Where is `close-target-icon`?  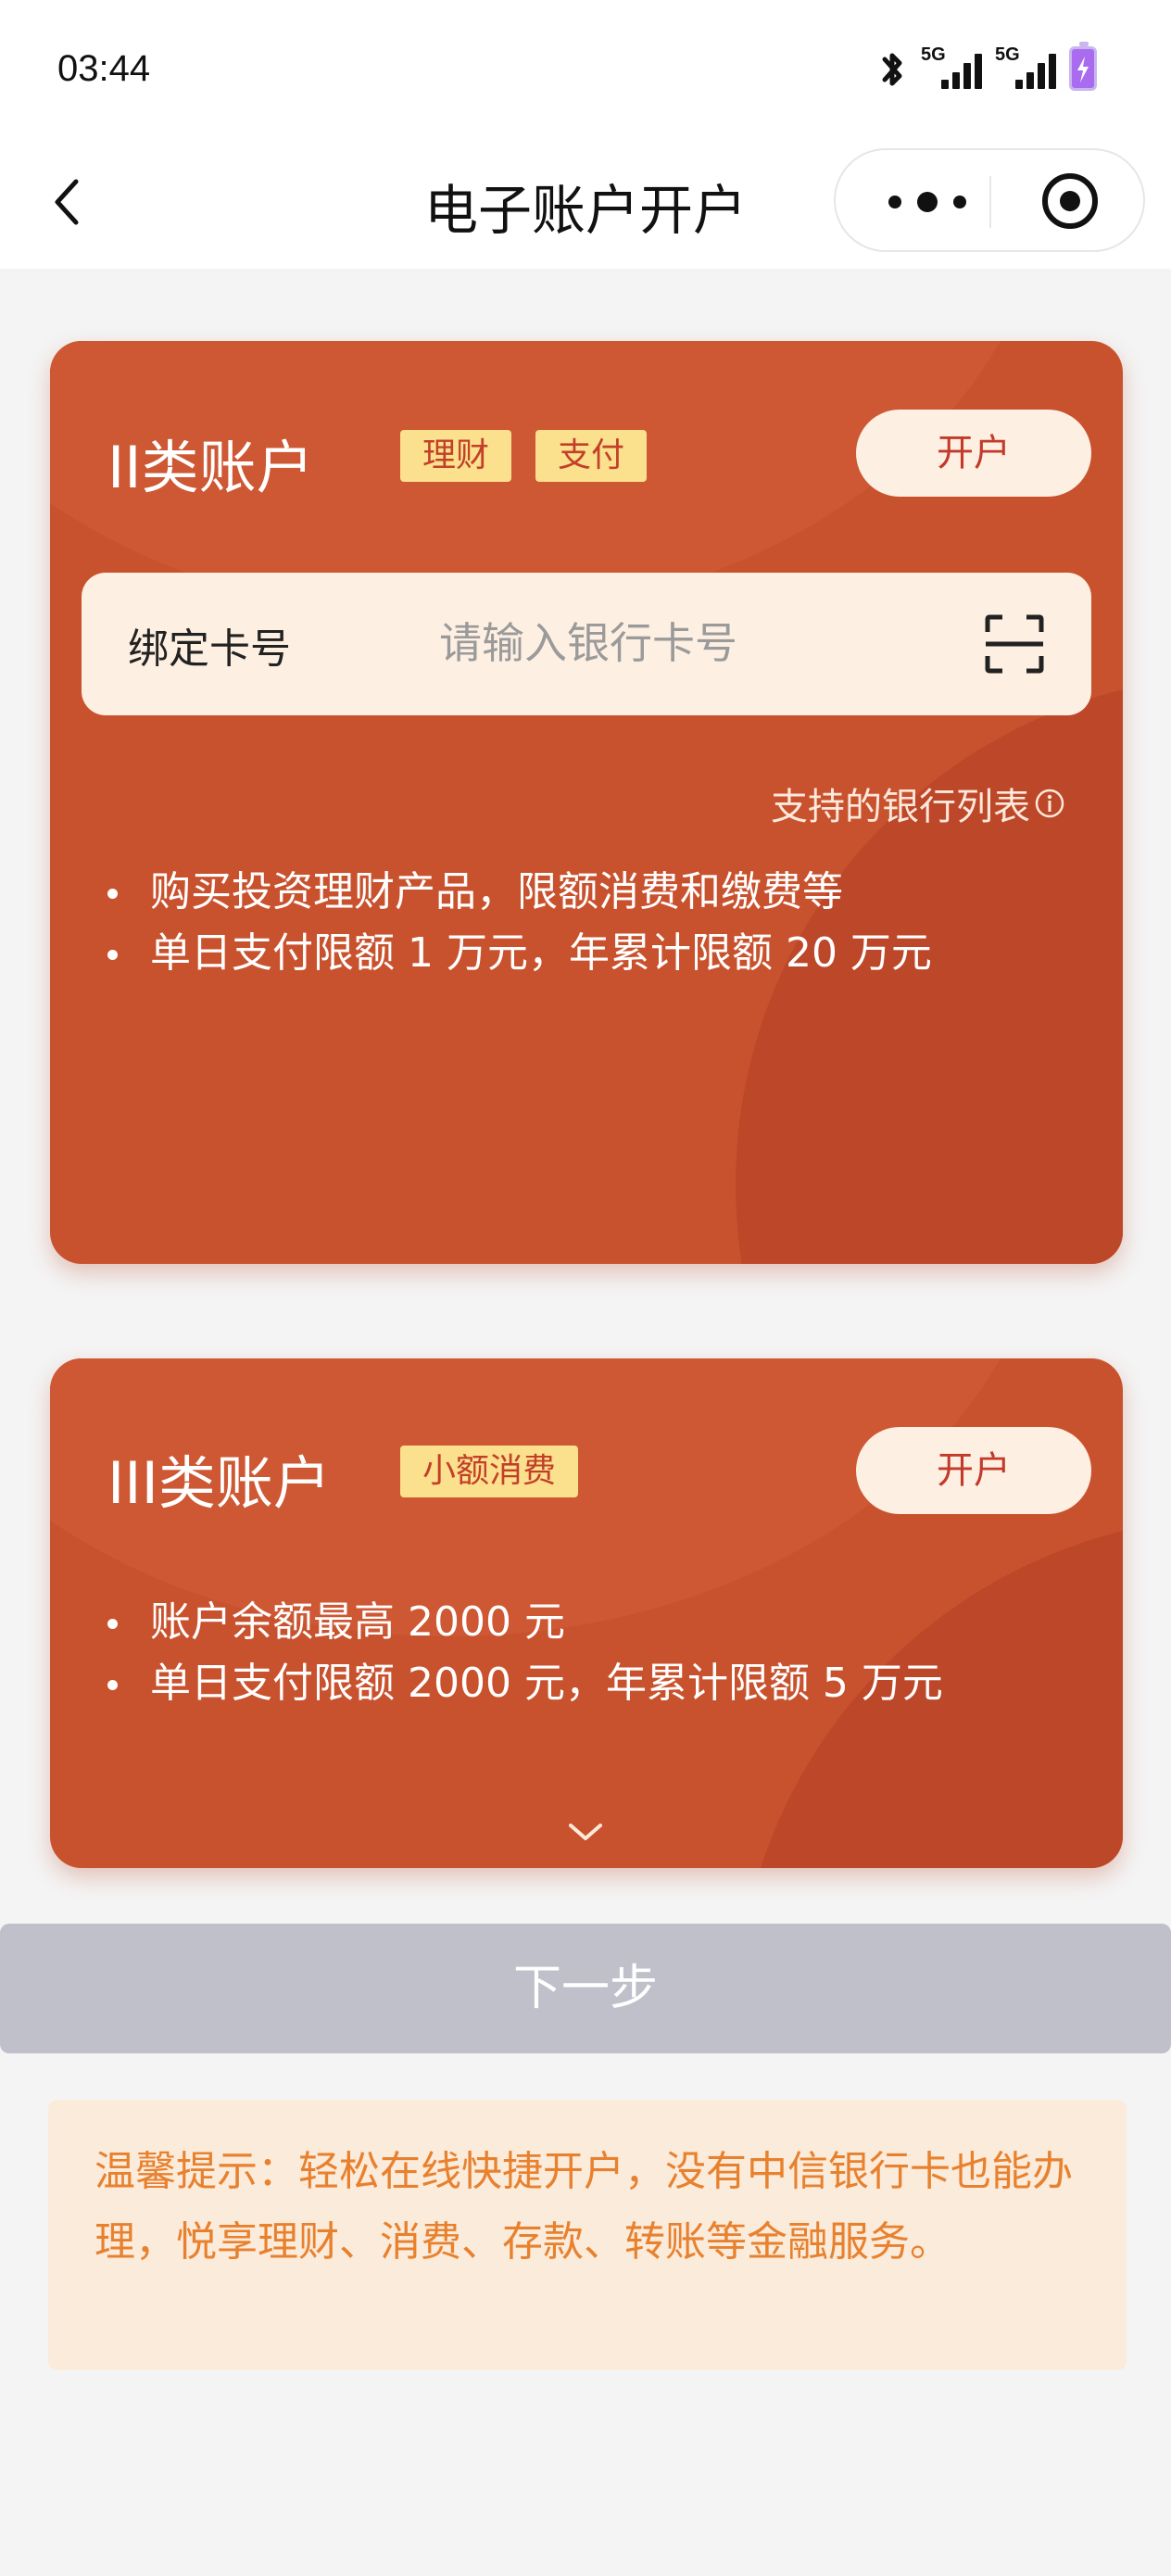
close-target-icon is located at coordinates (1070, 201).